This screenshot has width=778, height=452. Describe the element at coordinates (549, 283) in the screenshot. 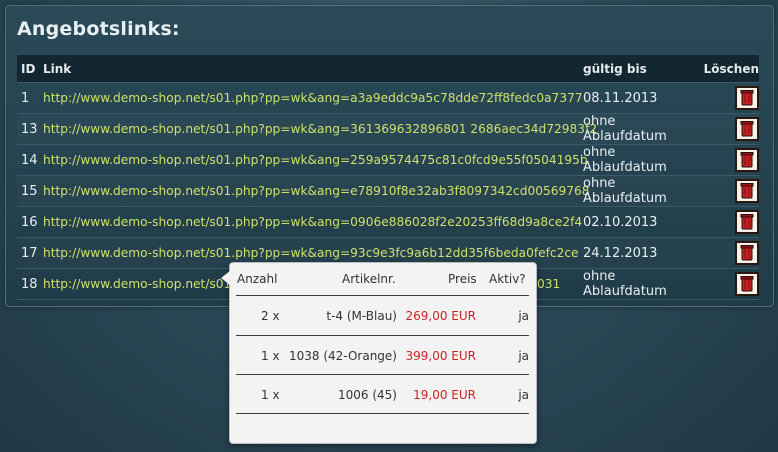

I see `offer-link-tail: 031` at that location.